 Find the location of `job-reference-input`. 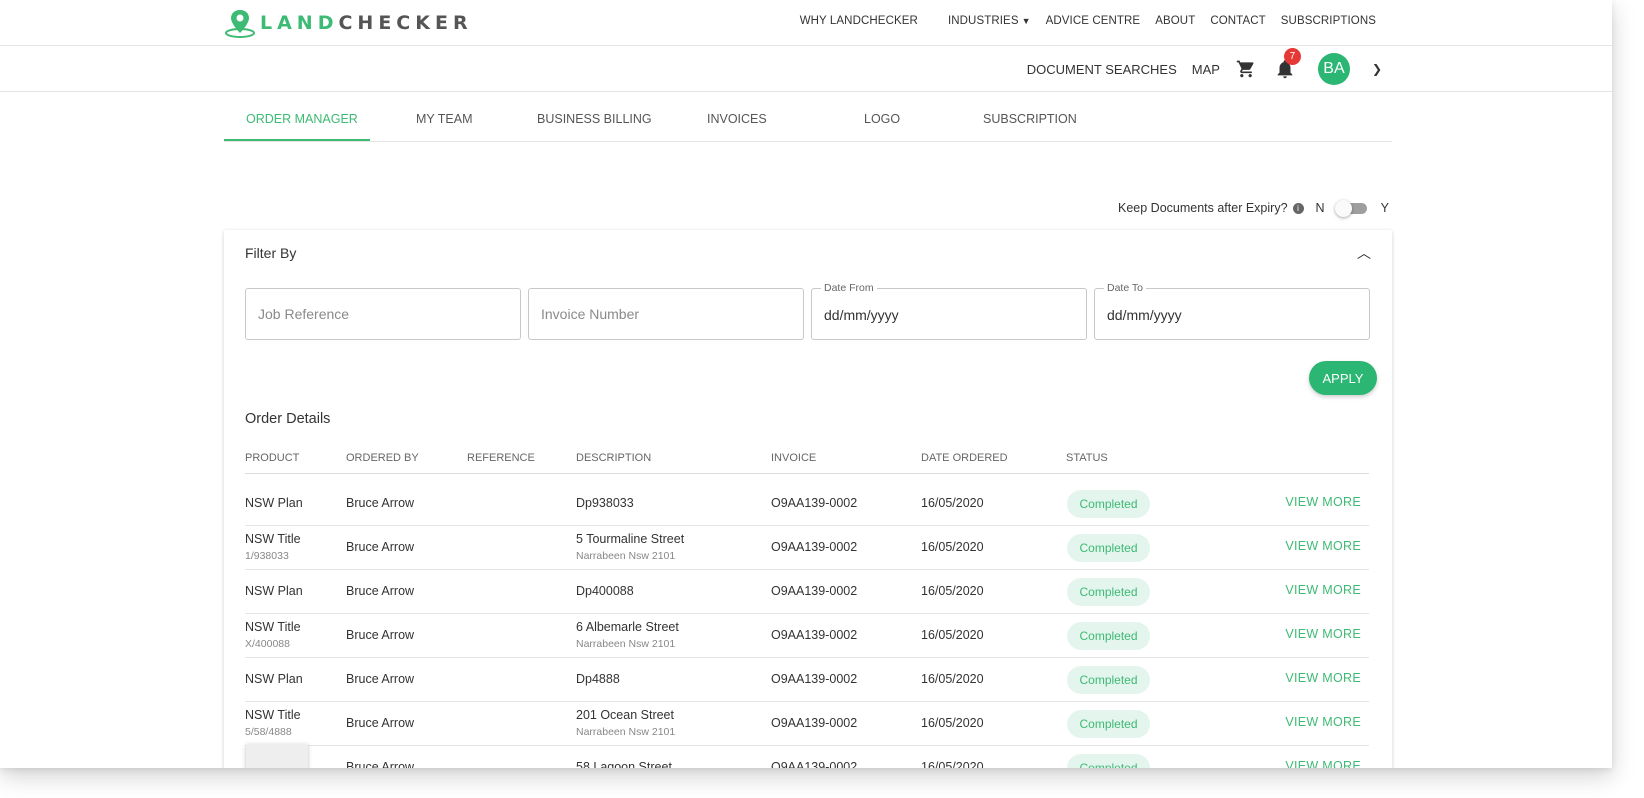

job-reference-input is located at coordinates (383, 314).